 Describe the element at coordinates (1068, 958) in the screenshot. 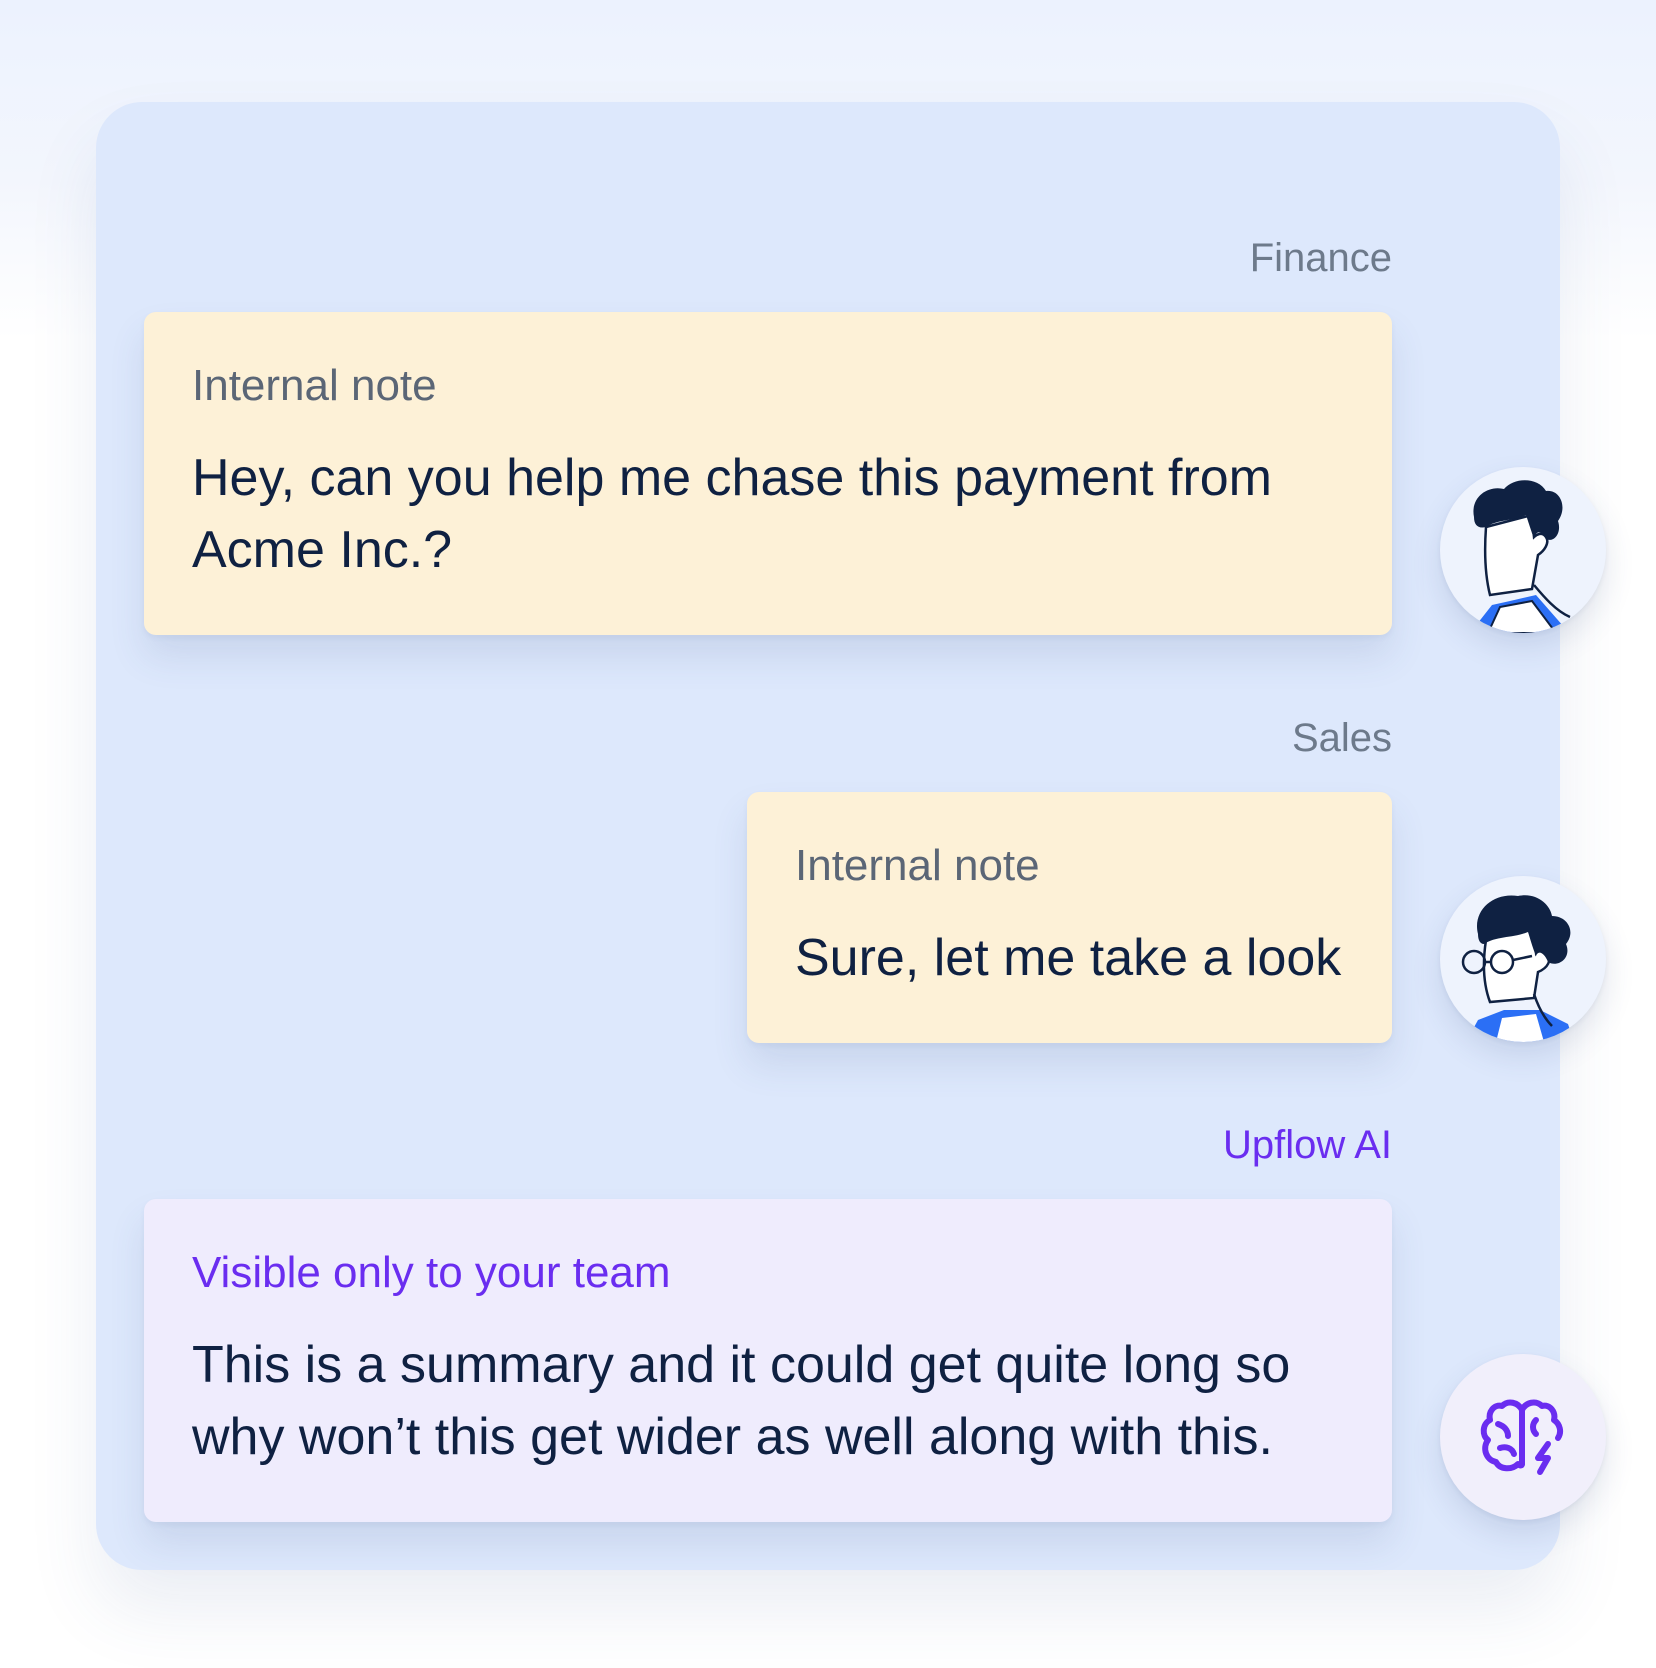

I see `message-text: Sure, let me take a look` at that location.